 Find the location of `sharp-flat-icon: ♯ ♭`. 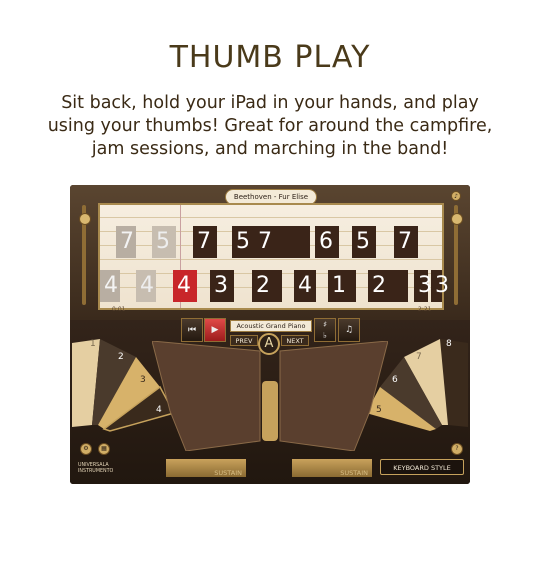

sharp-flat-icon: ♯ ♭ is located at coordinates (325, 330).